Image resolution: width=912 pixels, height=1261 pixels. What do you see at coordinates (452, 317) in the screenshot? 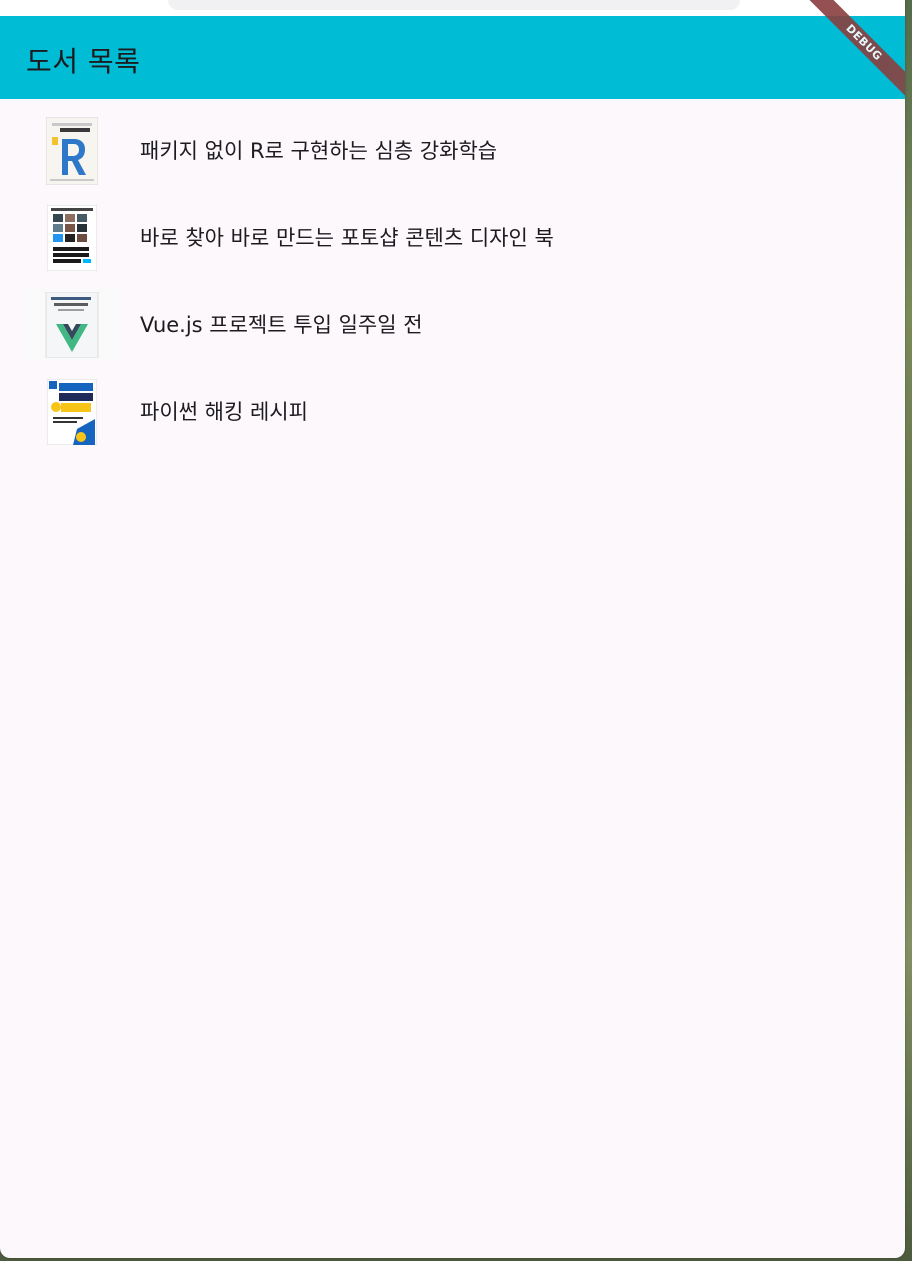
I see `list-item: Vue.js 프로젝트 투입 일주일 전` at bounding box center [452, 317].